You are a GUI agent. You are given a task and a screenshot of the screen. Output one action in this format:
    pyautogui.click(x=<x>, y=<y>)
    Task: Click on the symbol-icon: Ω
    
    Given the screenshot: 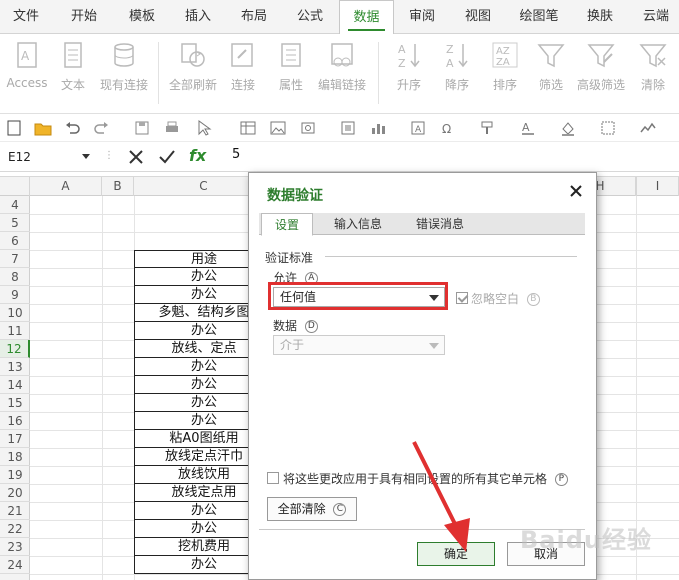 What is the action you would take?
    pyautogui.click(x=448, y=128)
    